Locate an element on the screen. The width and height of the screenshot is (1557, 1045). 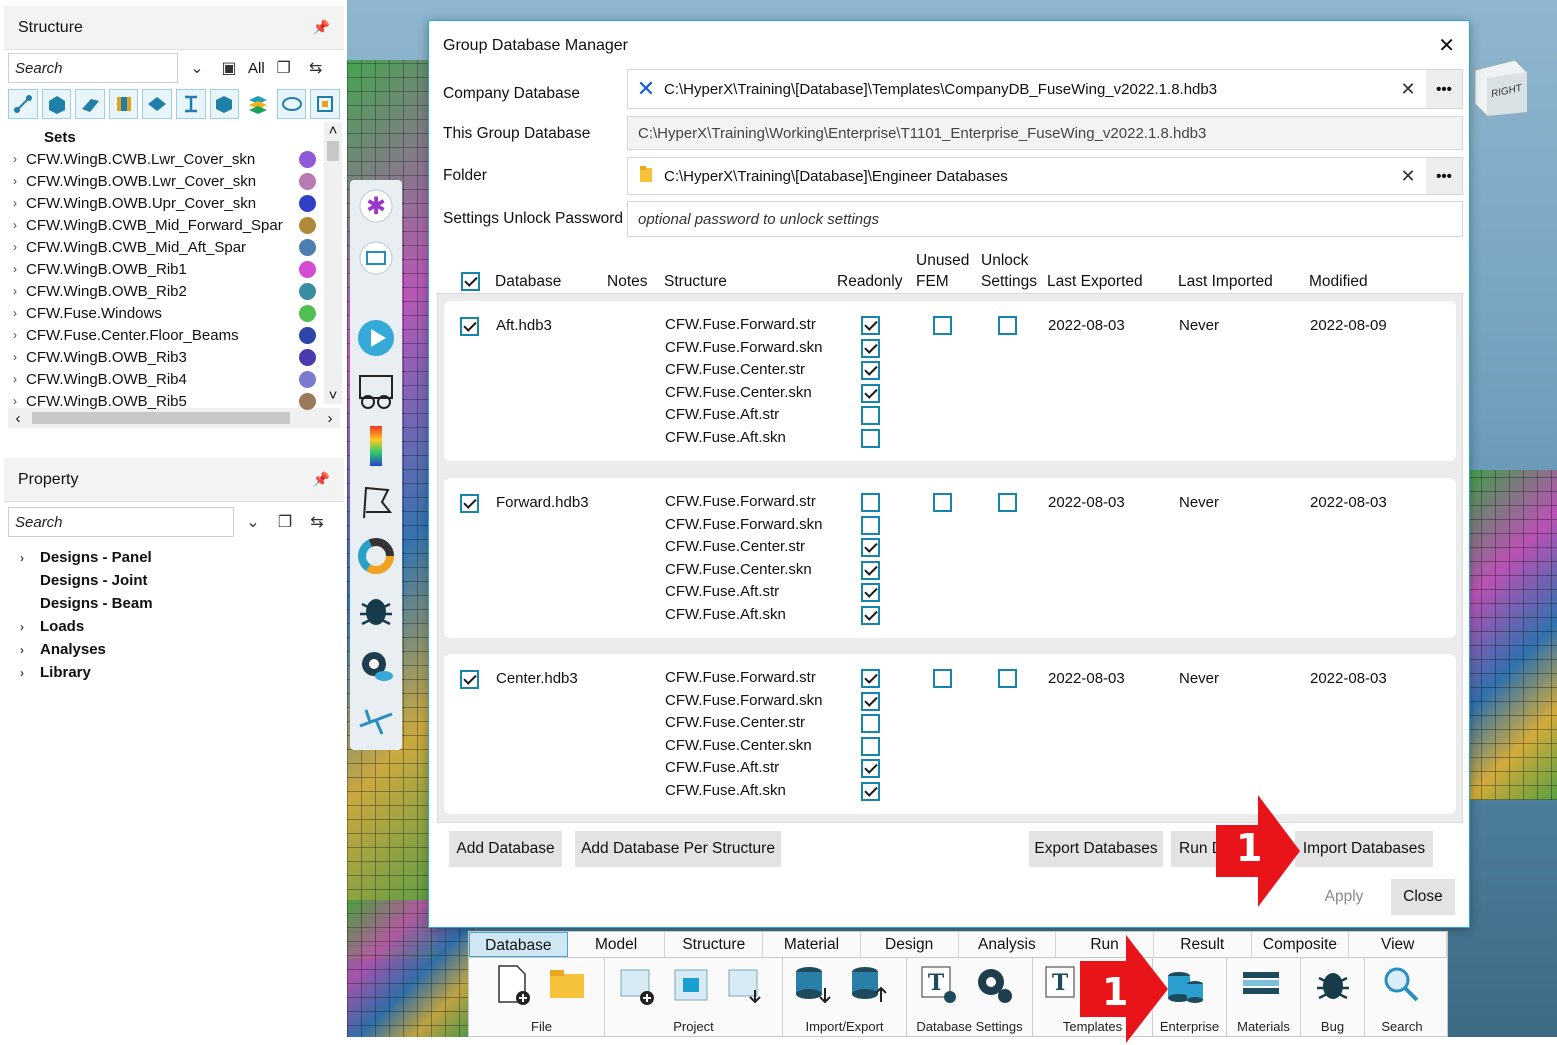
export-databases-button: Export Databases is located at coordinates (1096, 849).